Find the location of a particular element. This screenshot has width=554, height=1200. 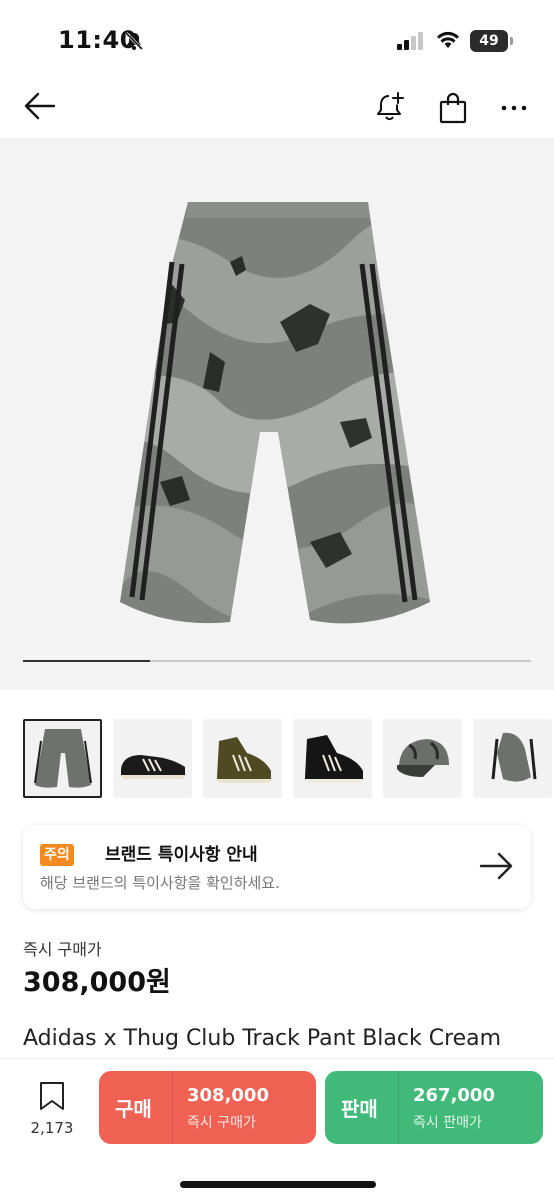

sell-button-divider is located at coordinates (398, 1107).